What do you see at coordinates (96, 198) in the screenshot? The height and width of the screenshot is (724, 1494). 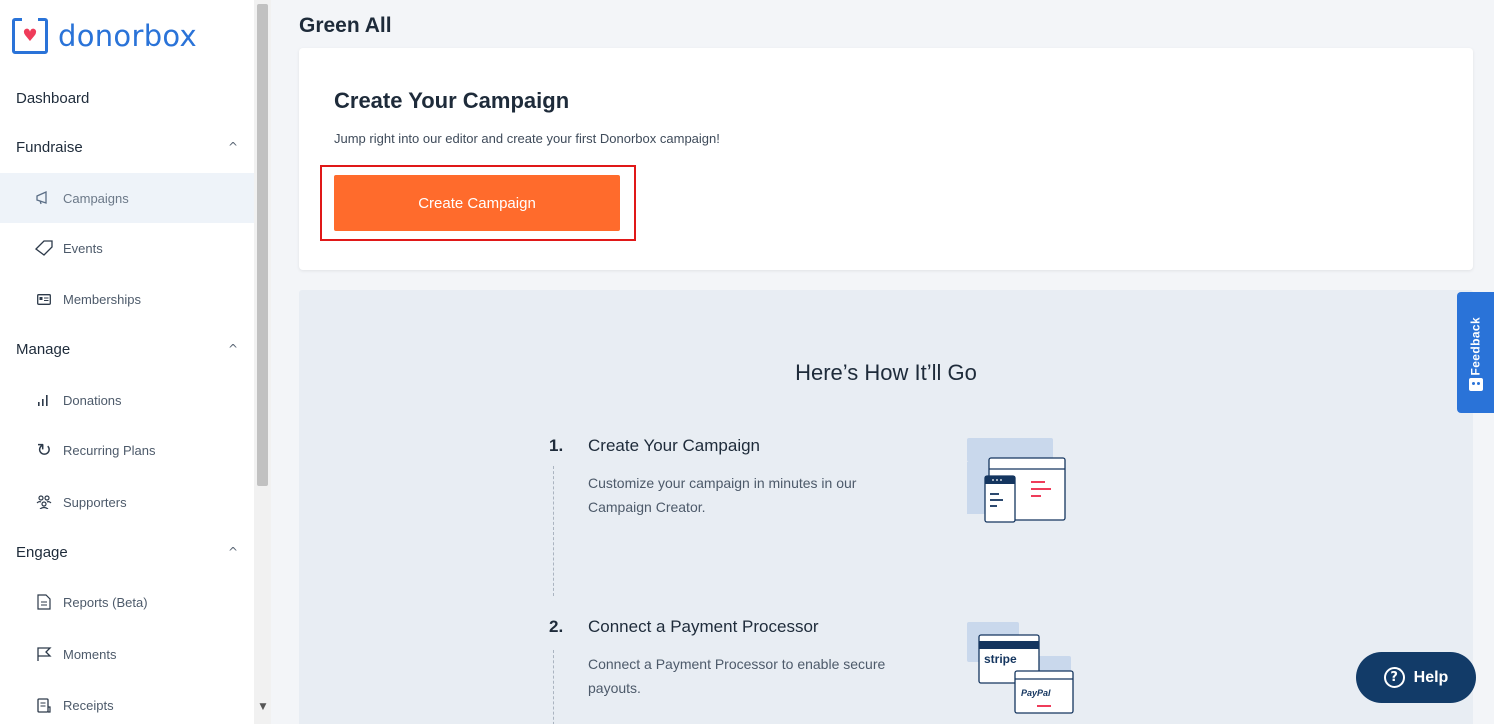 I see `sidebar-item-label: Campaigns` at bounding box center [96, 198].